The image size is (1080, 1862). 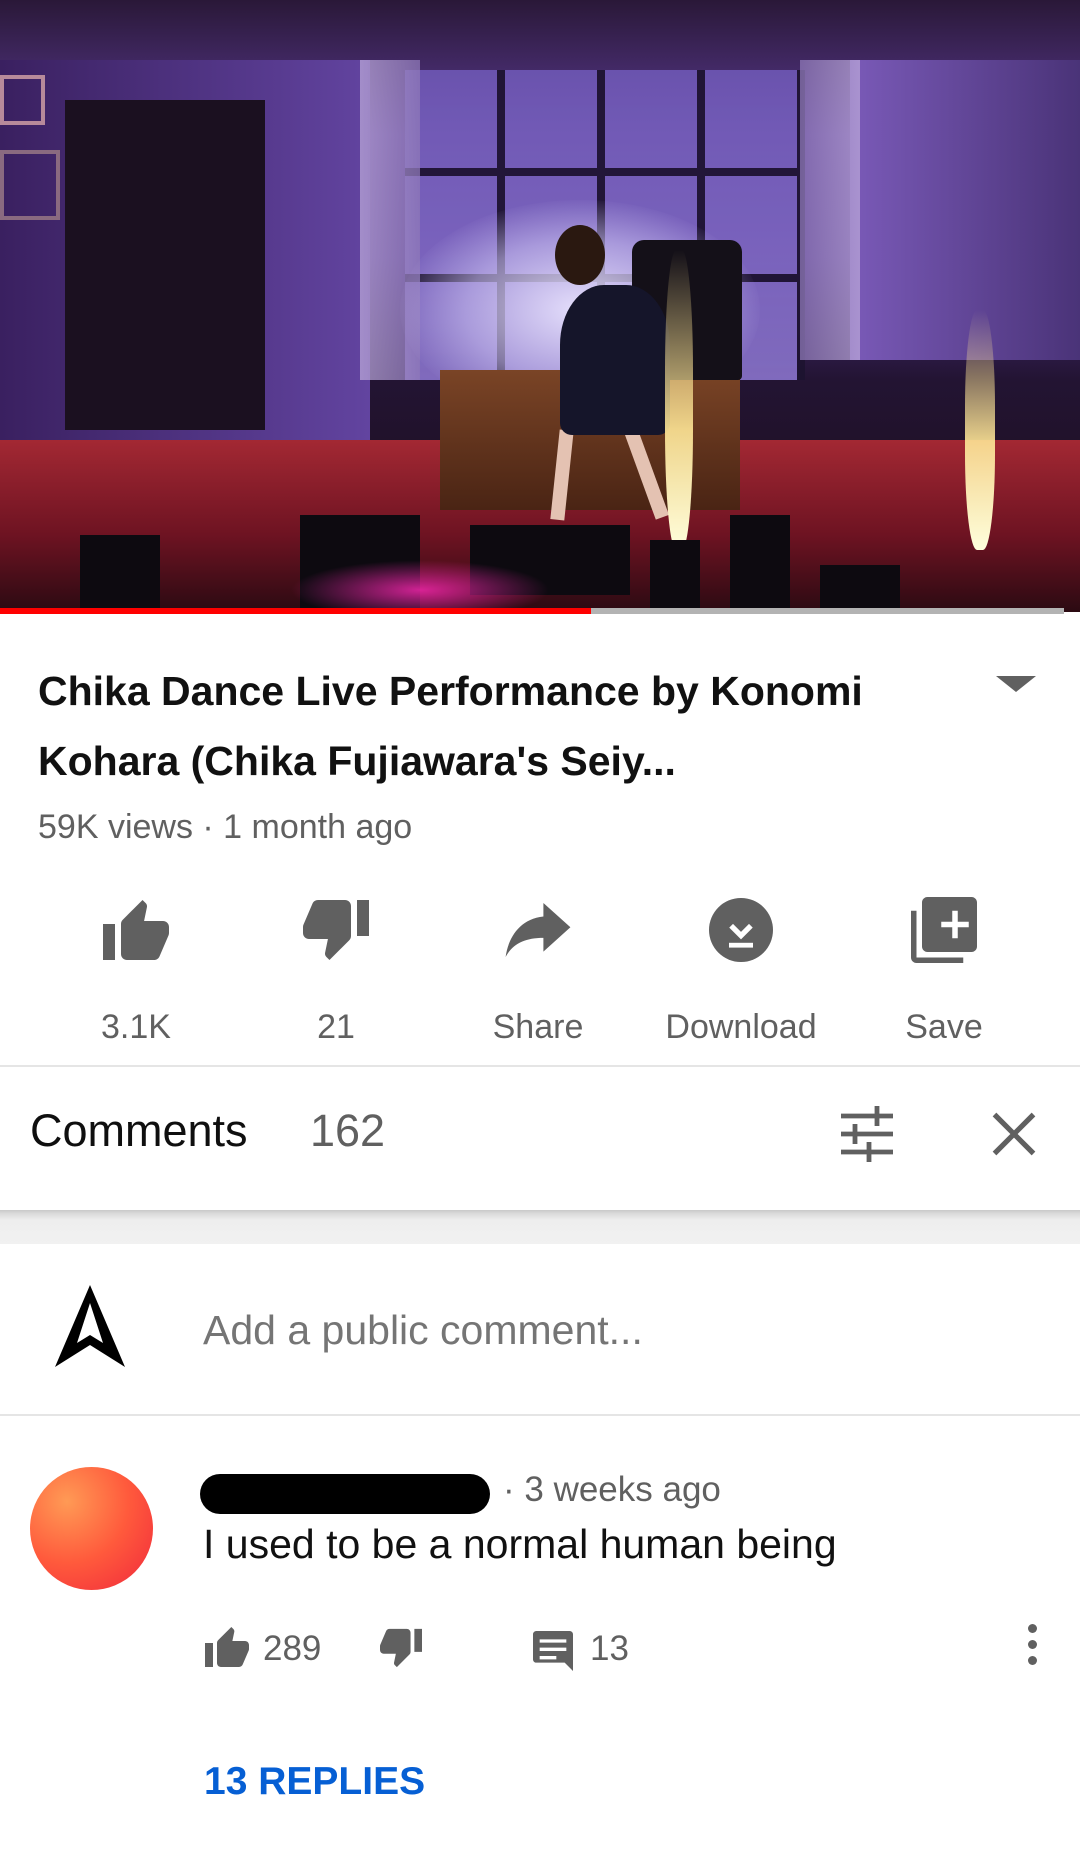 I want to click on like-button: 3.1K, so click(x=136, y=968).